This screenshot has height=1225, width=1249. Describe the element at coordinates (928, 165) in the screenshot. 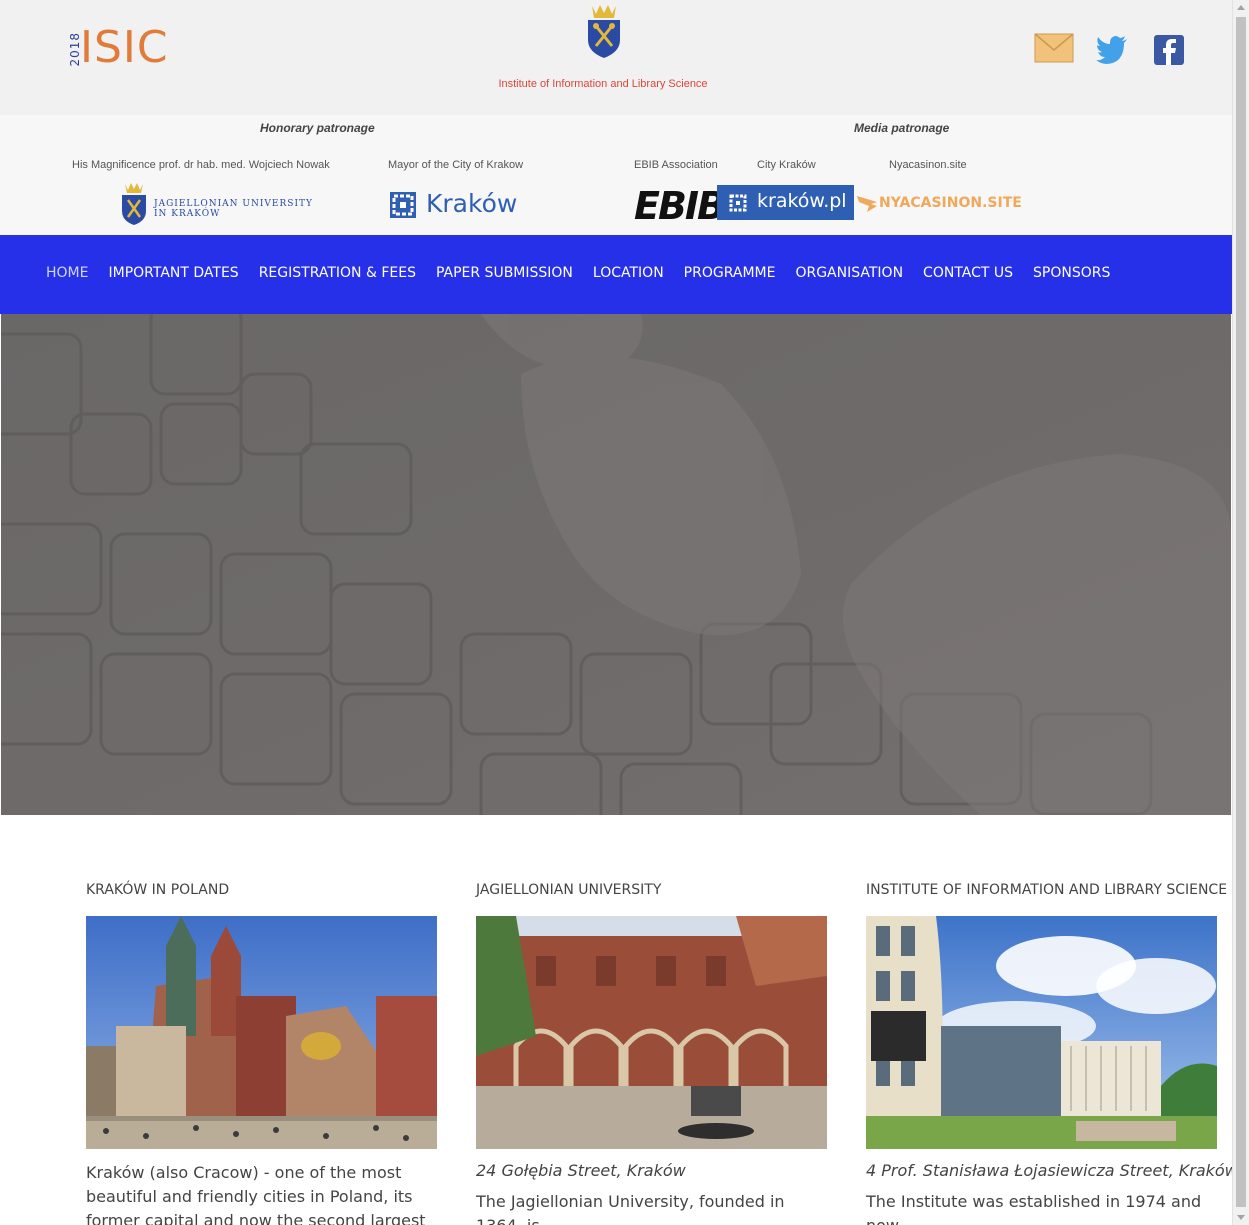

I see `patron-label: Nyacasinon.site` at that location.